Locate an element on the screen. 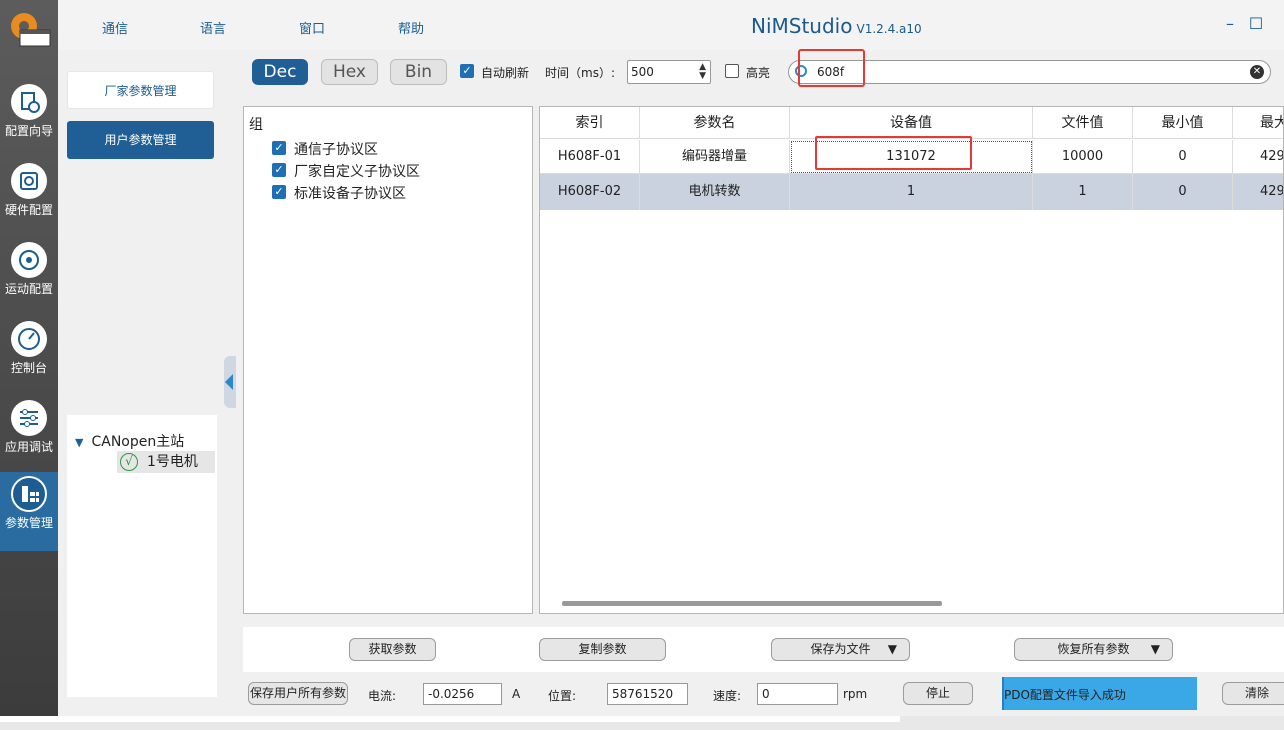 The width and height of the screenshot is (1284, 730). clear-icon: ✕ is located at coordinates (1257, 72).